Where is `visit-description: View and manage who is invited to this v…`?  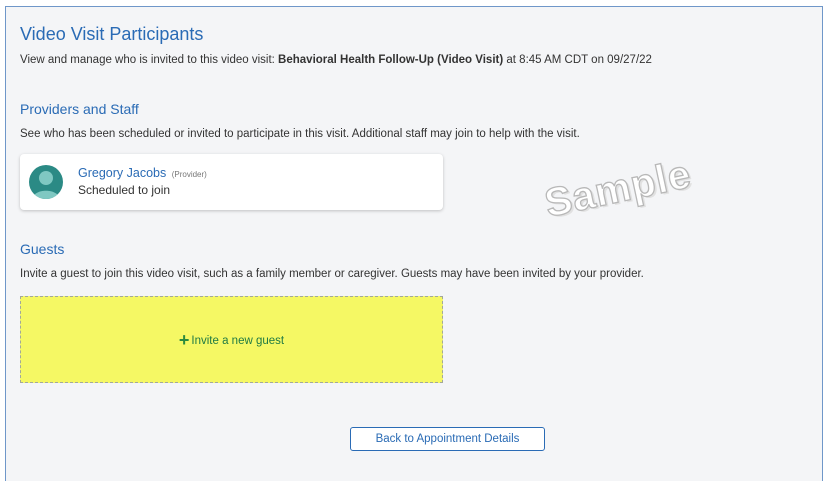 visit-description: View and manage who is invited to this v… is located at coordinates (336, 60).